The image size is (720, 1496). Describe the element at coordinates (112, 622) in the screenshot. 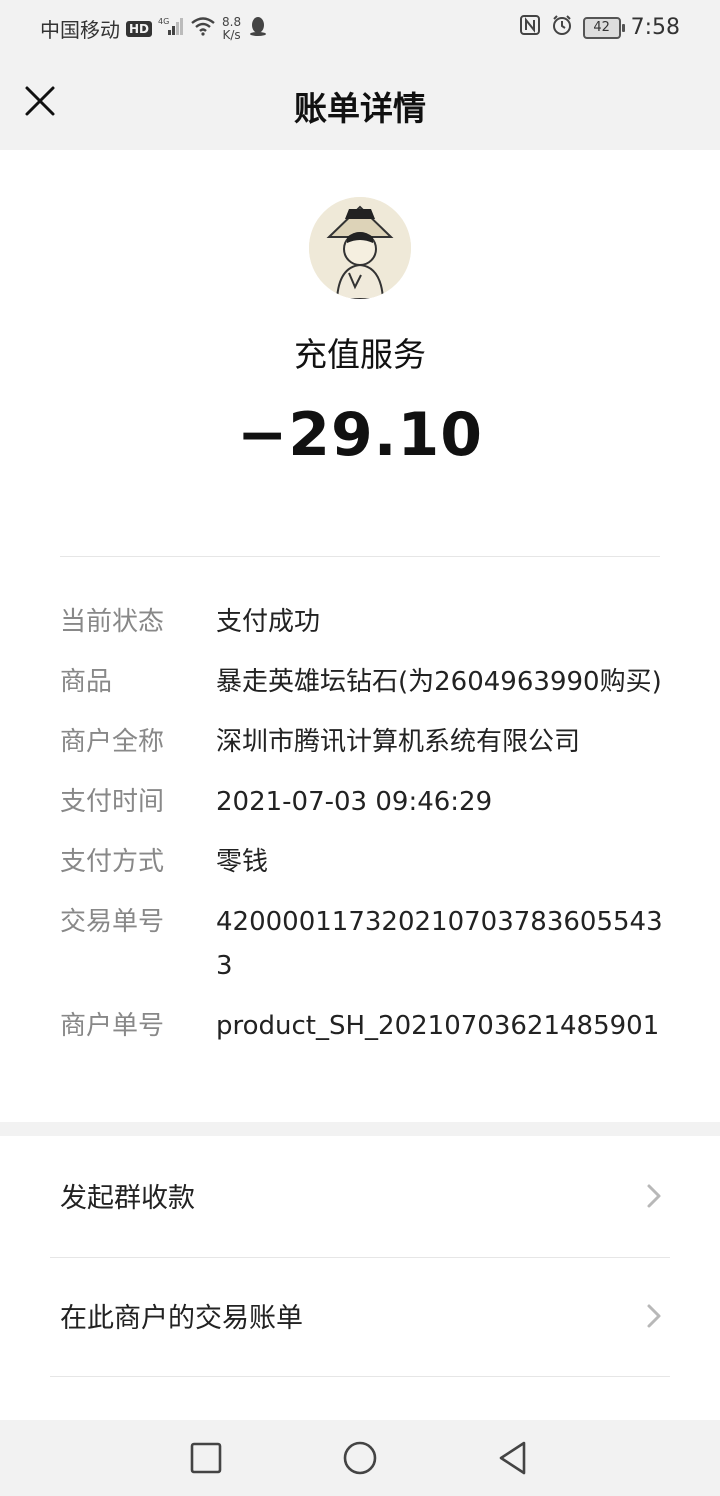

I see `detail-label: 当前状态` at that location.